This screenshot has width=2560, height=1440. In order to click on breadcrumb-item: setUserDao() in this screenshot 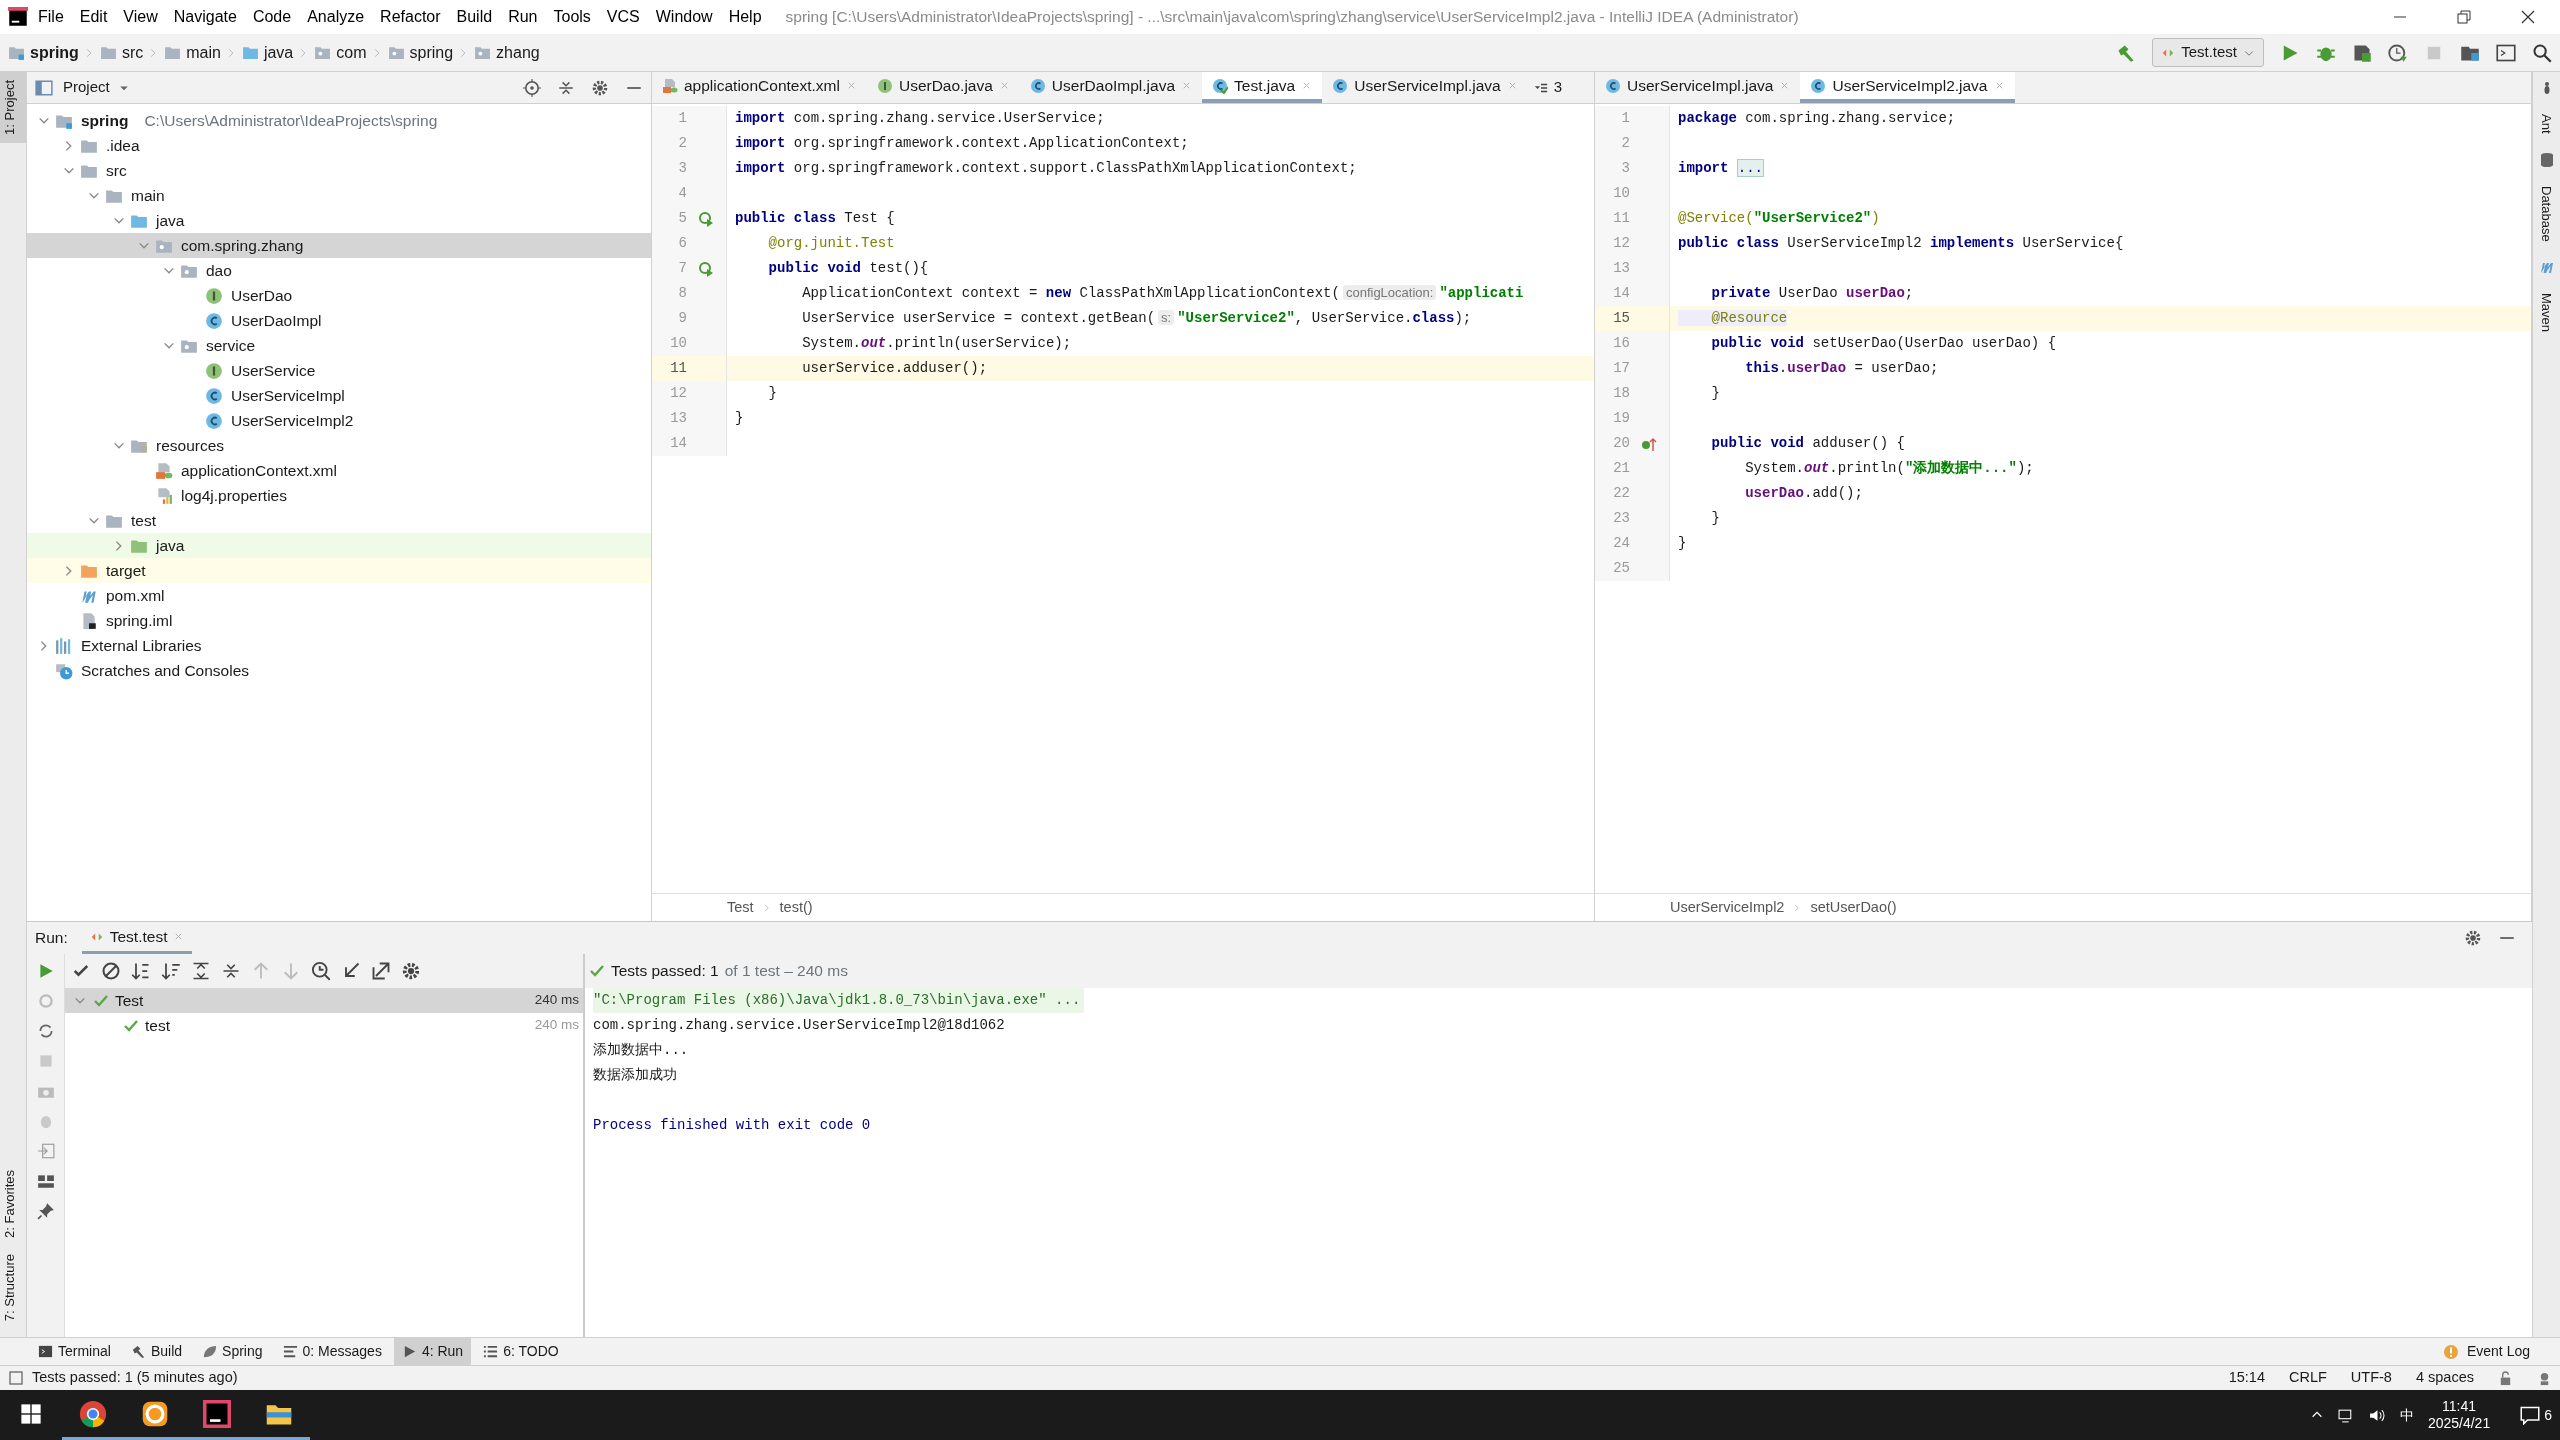, I will do `click(1853, 907)`.